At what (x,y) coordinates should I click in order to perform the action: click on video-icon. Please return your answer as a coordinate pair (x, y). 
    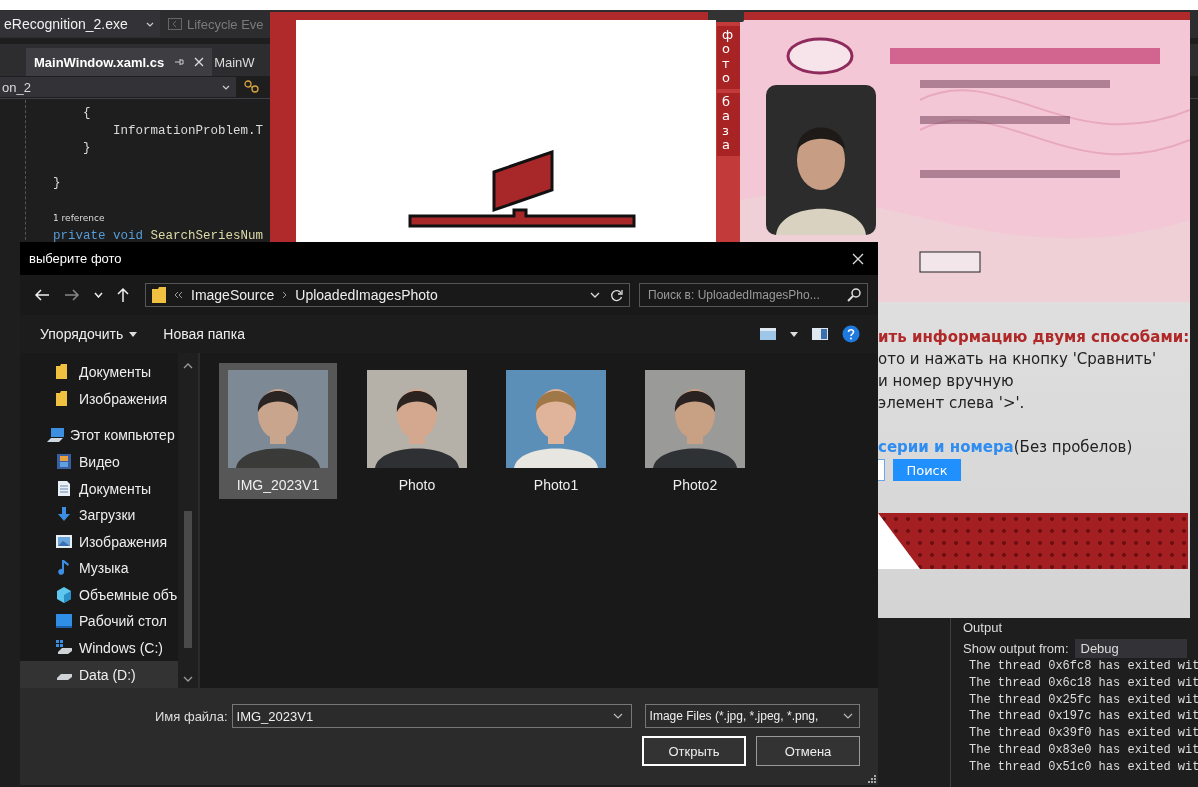
    Looking at the image, I should click on (64, 462).